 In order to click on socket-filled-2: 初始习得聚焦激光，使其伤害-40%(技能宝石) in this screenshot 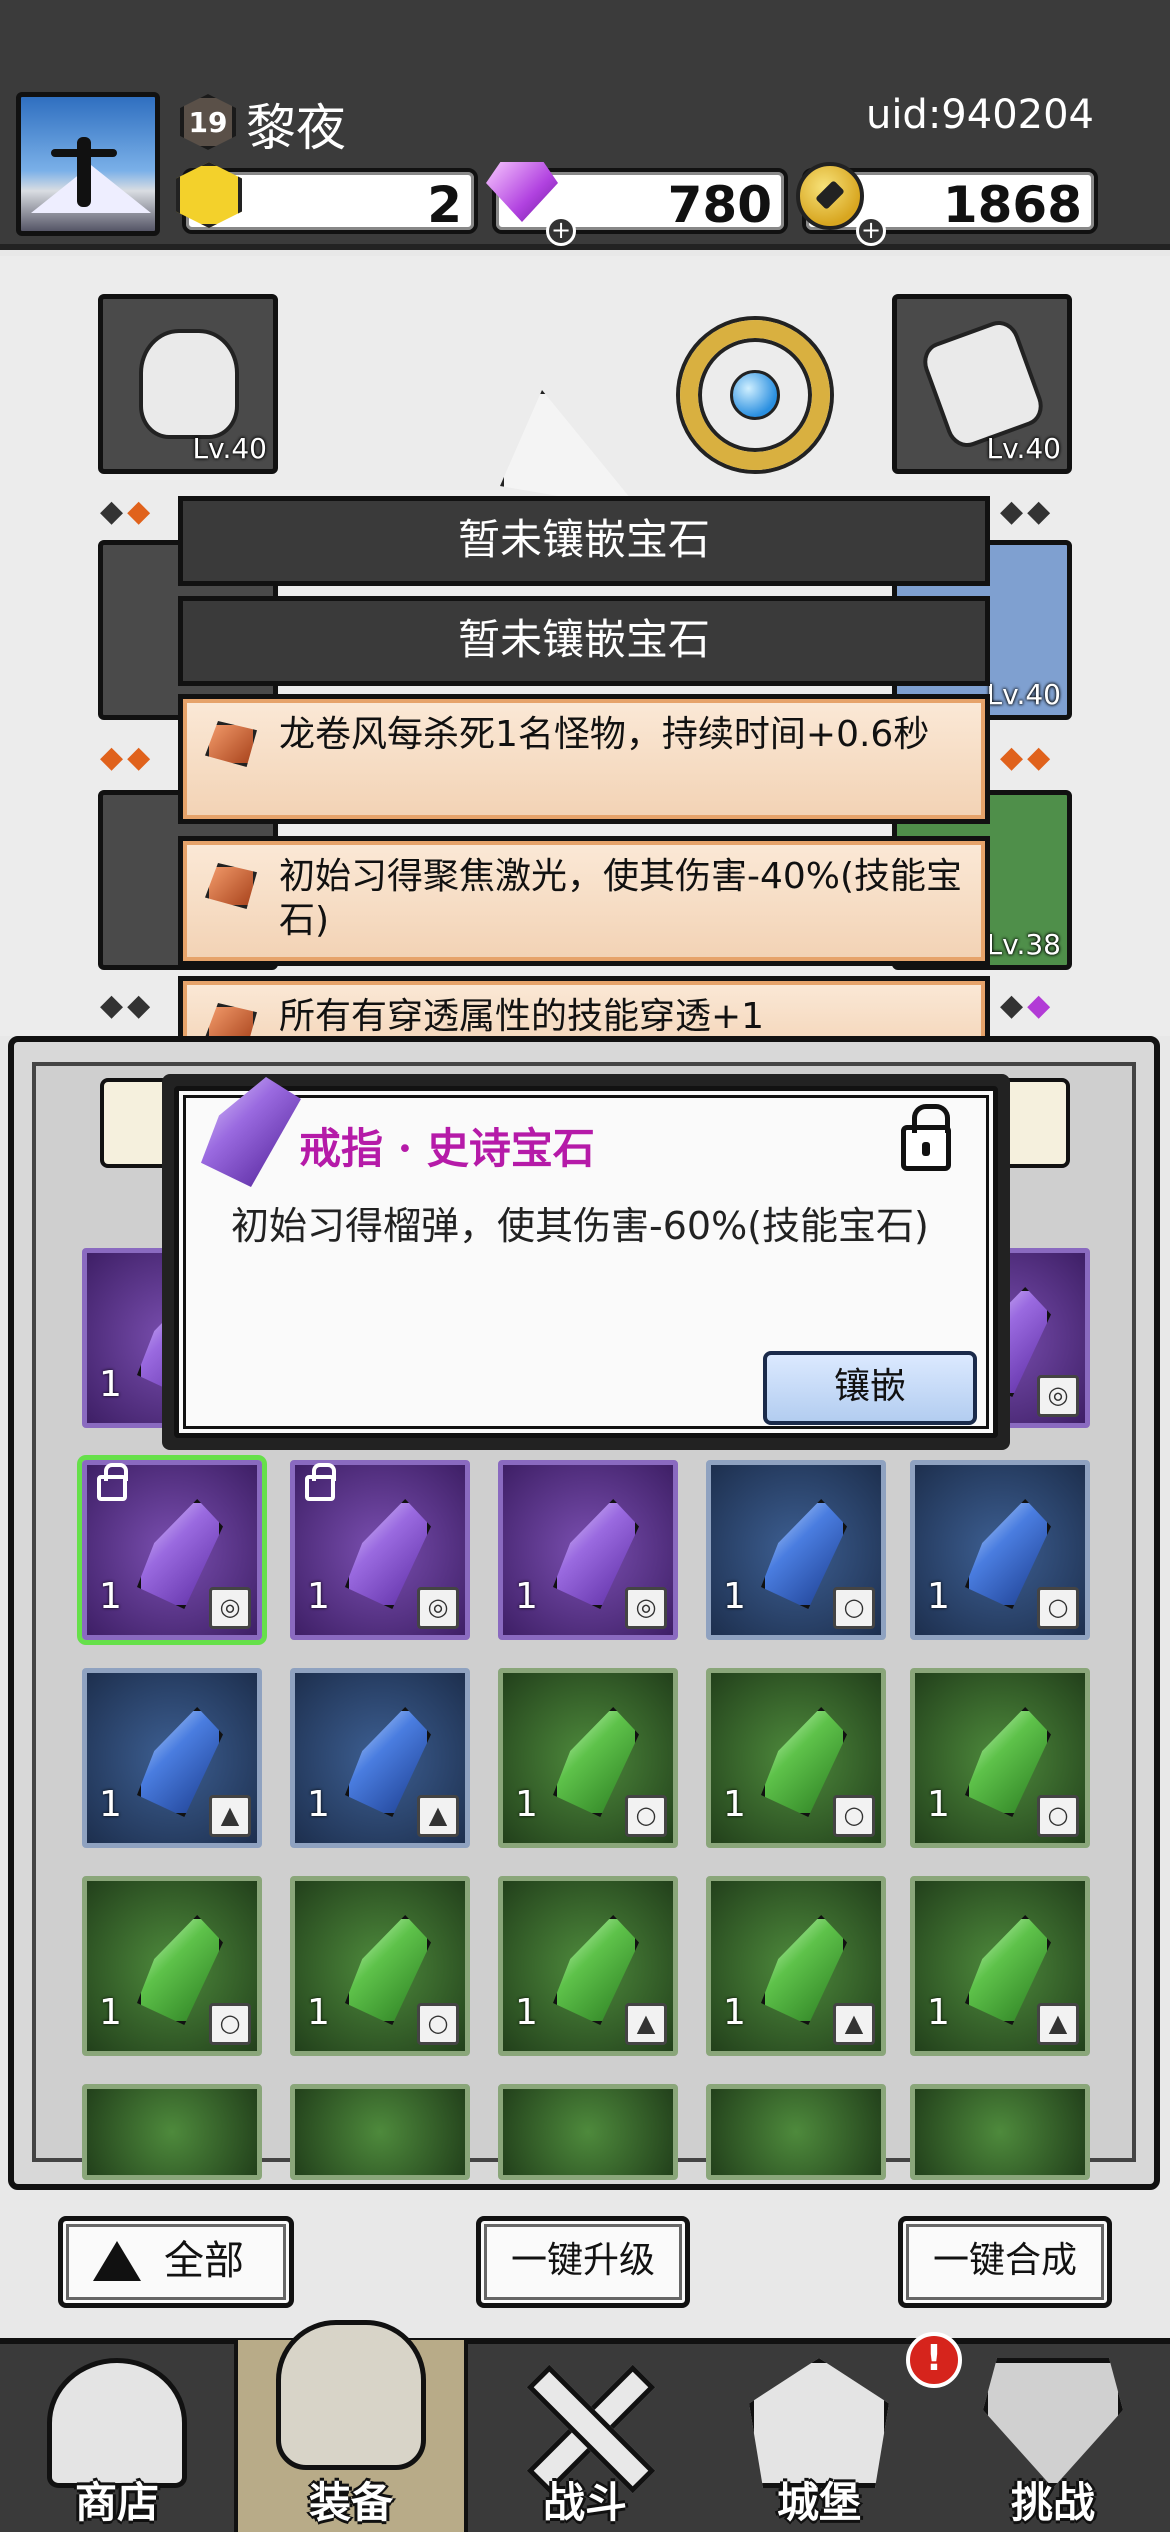, I will do `click(584, 901)`.